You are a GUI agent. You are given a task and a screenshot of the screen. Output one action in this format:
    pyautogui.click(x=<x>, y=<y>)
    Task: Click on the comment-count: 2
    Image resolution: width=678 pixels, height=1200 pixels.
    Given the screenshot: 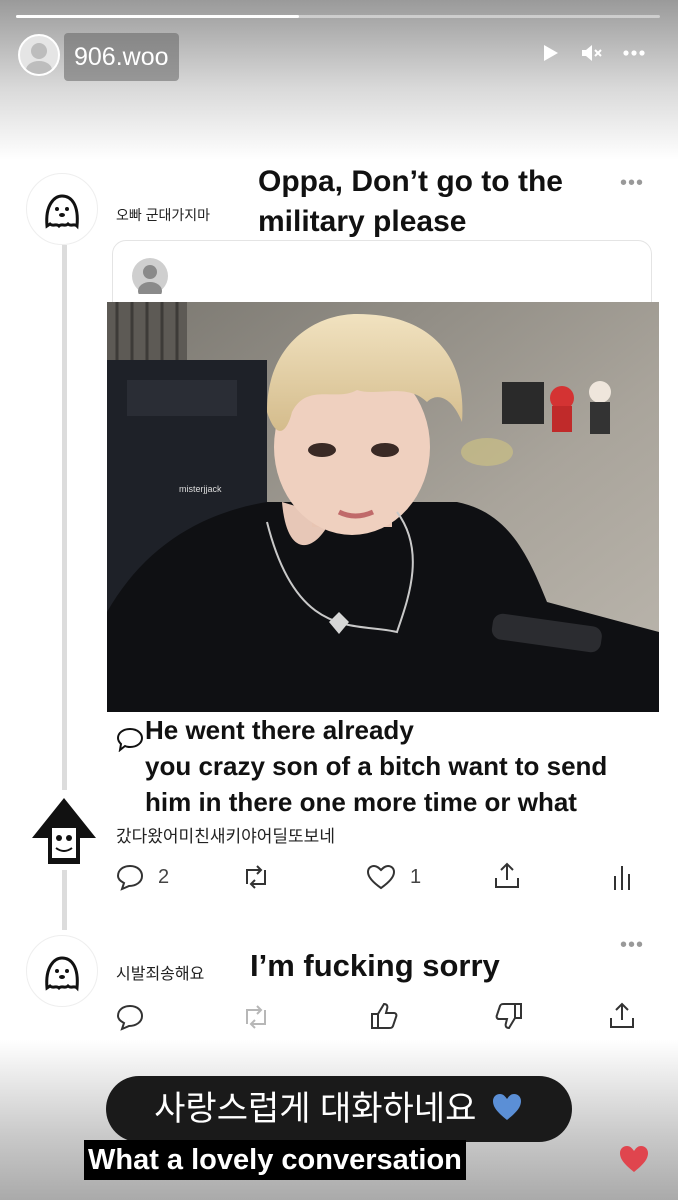 What is the action you would take?
    pyautogui.click(x=164, y=877)
    